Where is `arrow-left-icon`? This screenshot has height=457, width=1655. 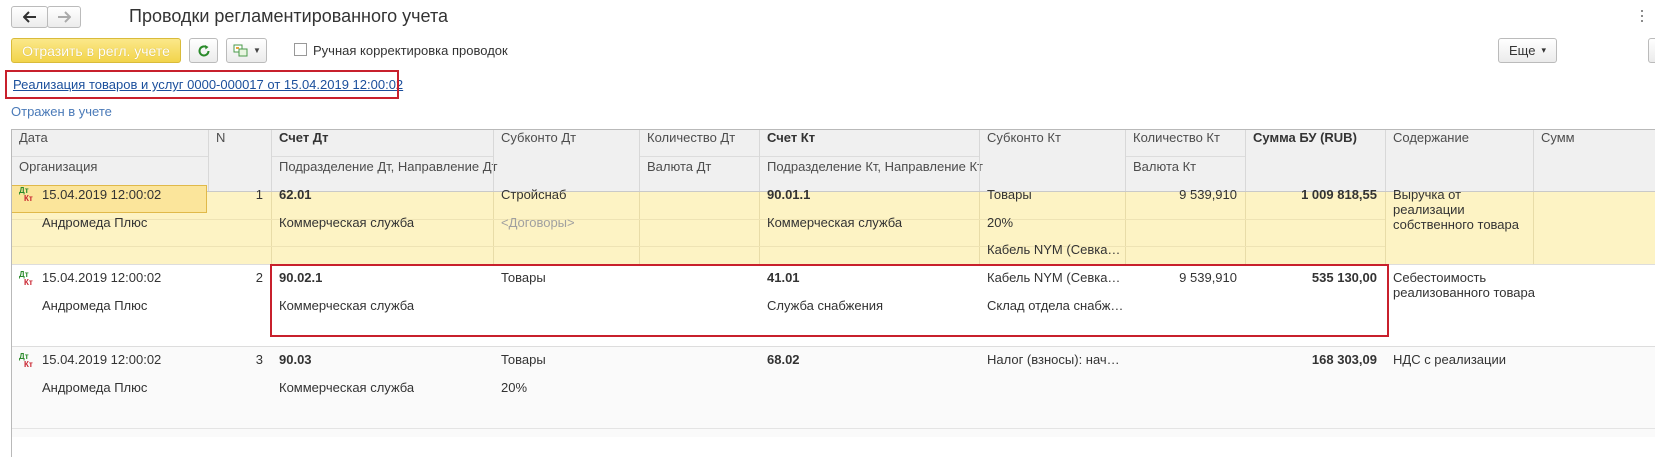
arrow-left-icon is located at coordinates (29, 17).